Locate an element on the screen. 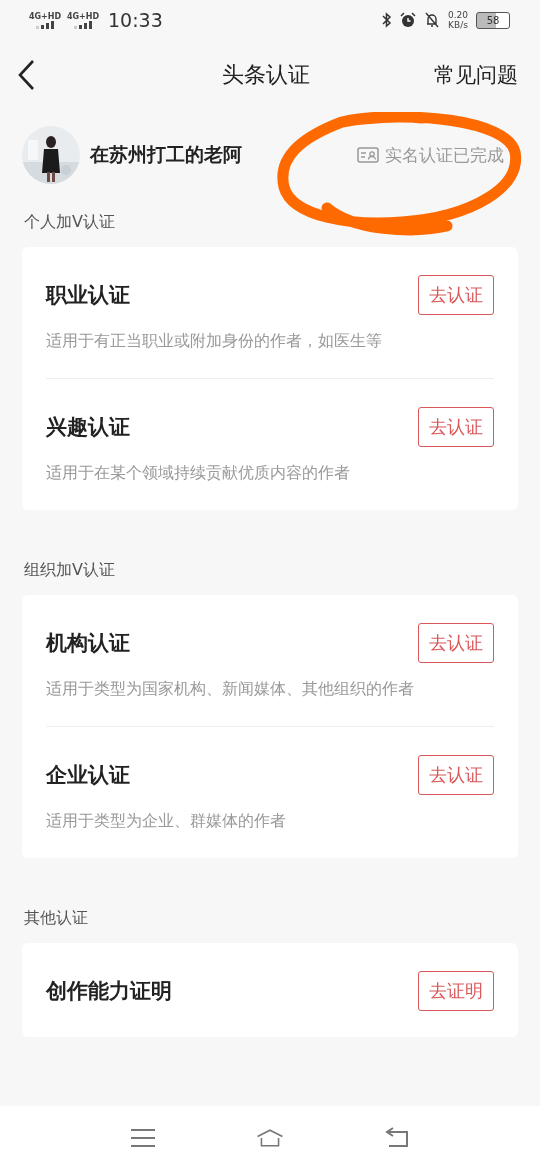 The width and height of the screenshot is (540, 1170). network-speed: 0.20 is located at coordinates (457, 15).